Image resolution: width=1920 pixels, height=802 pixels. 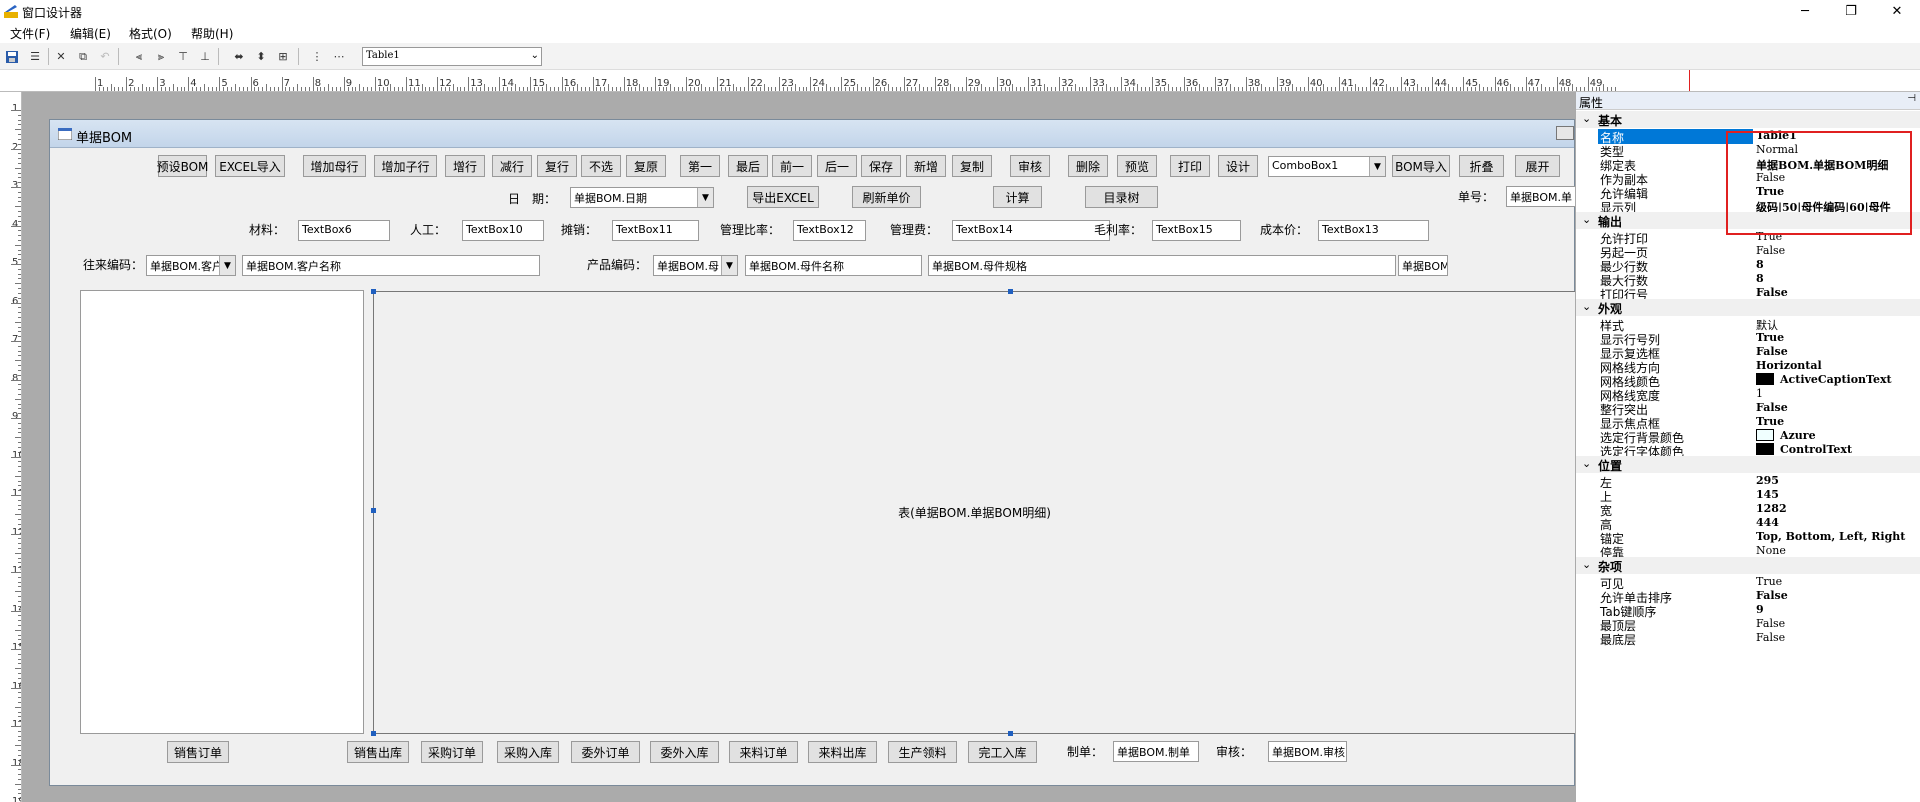 I want to click on incoming-order-button: 来料订单, so click(x=763, y=752).